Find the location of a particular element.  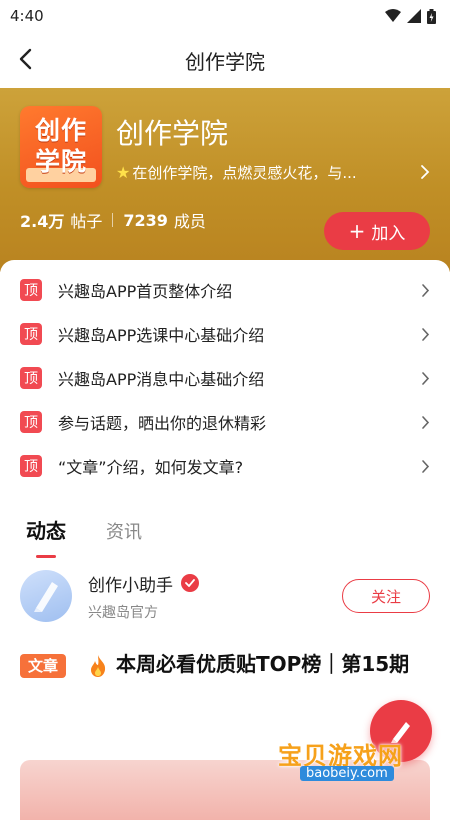

feed-tabs: 动态 资讯 is located at coordinates (225, 524).